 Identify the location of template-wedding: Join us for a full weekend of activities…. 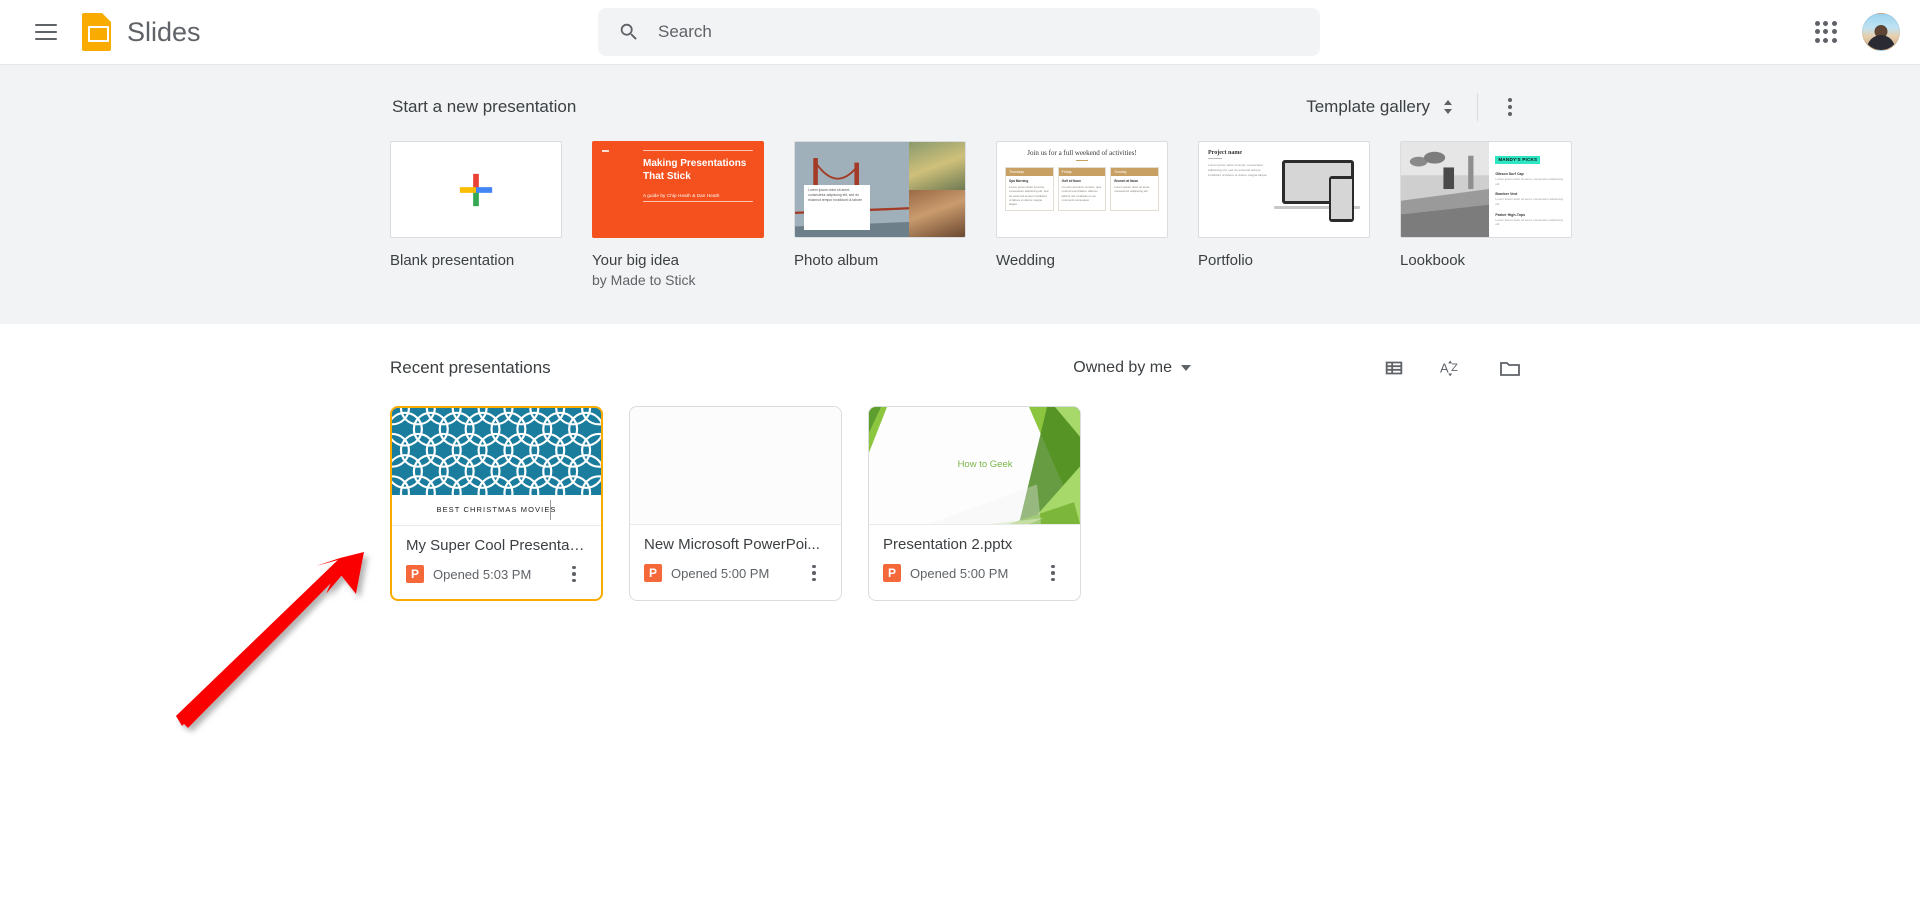
(1082, 215).